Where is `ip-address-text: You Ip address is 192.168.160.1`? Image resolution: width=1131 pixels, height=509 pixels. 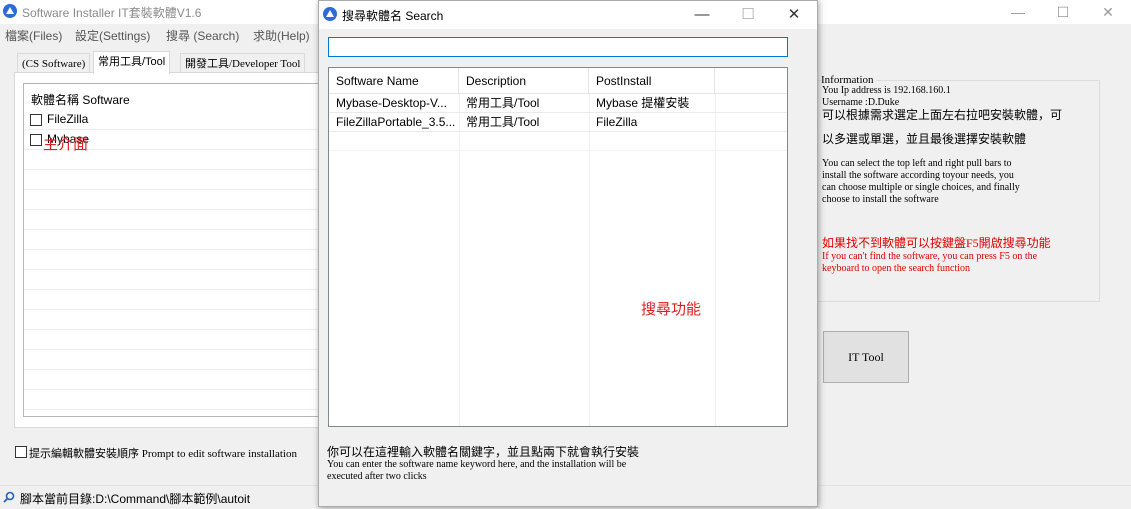
ip-address-text: You Ip address is 192.168.160.1 is located at coordinates (886, 90).